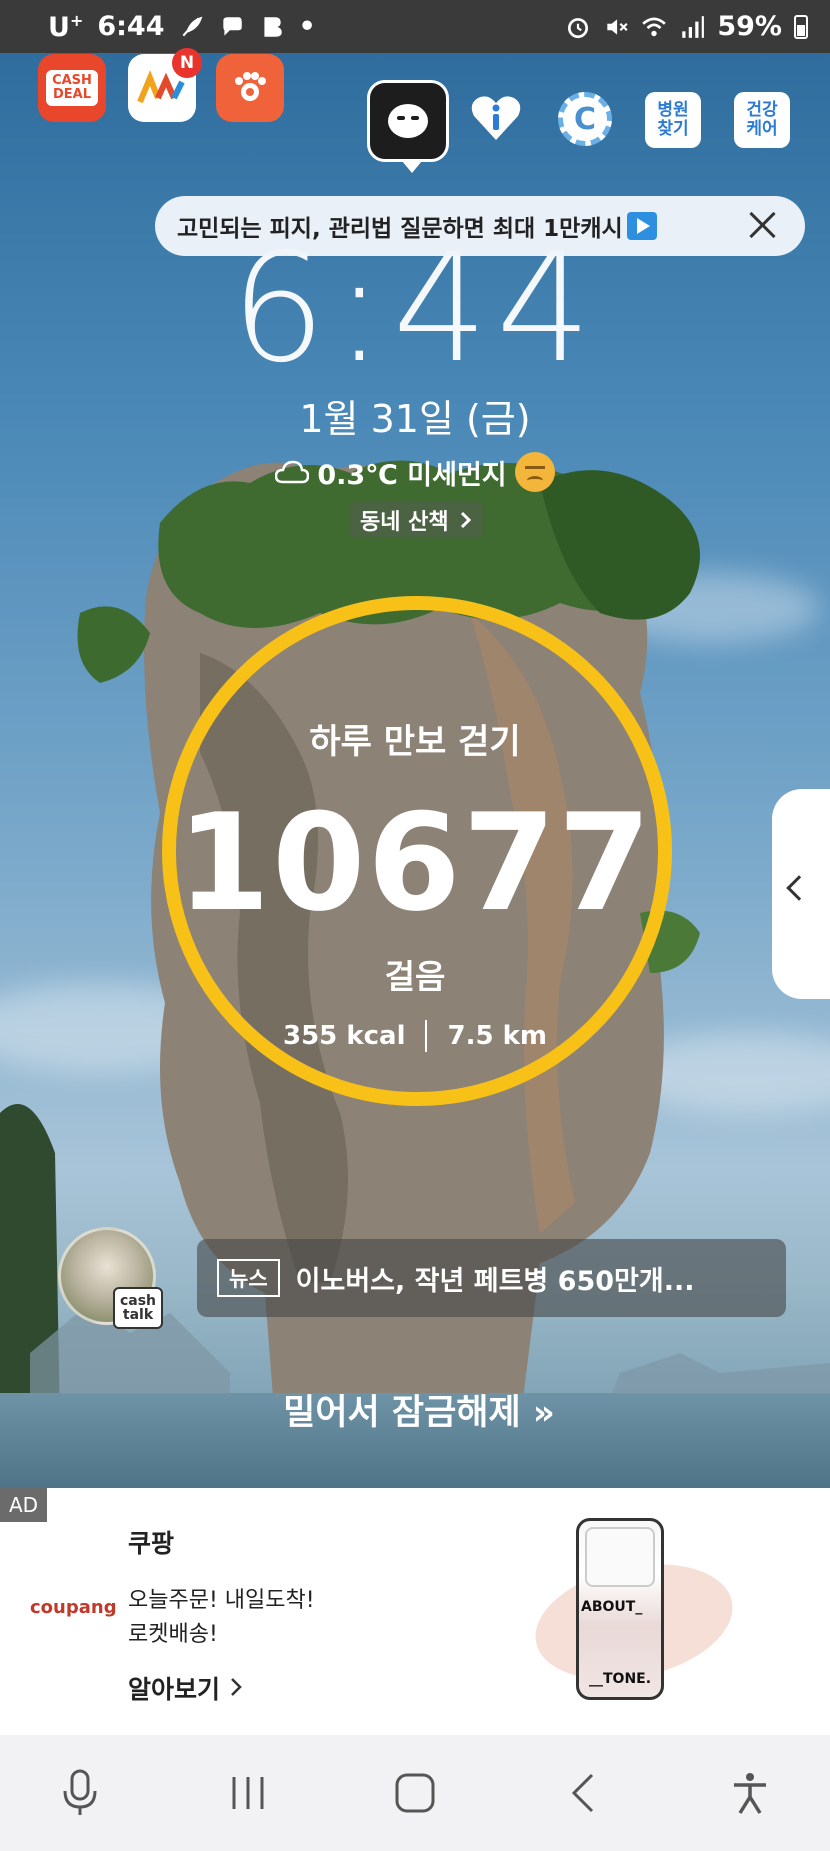  What do you see at coordinates (248, 1278) in the screenshot?
I see `news-tag: 뉴스` at bounding box center [248, 1278].